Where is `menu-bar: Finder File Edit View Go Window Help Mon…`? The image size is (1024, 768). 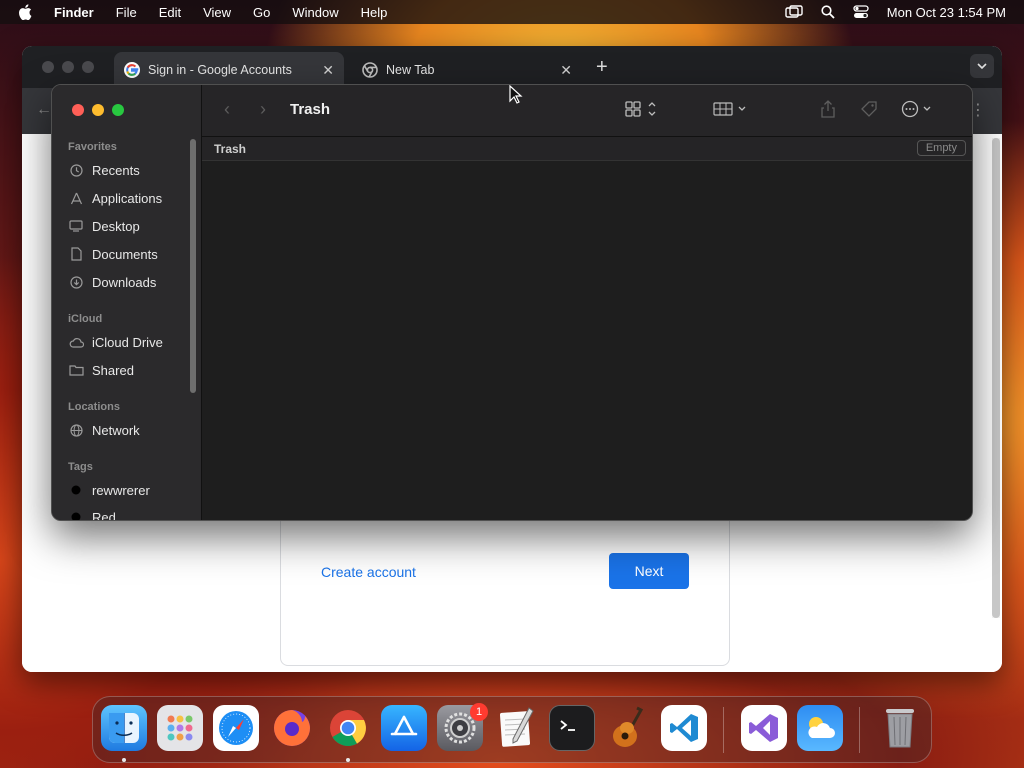
menu-bar: Finder File Edit View Go Window Help Mon… is located at coordinates (512, 12).